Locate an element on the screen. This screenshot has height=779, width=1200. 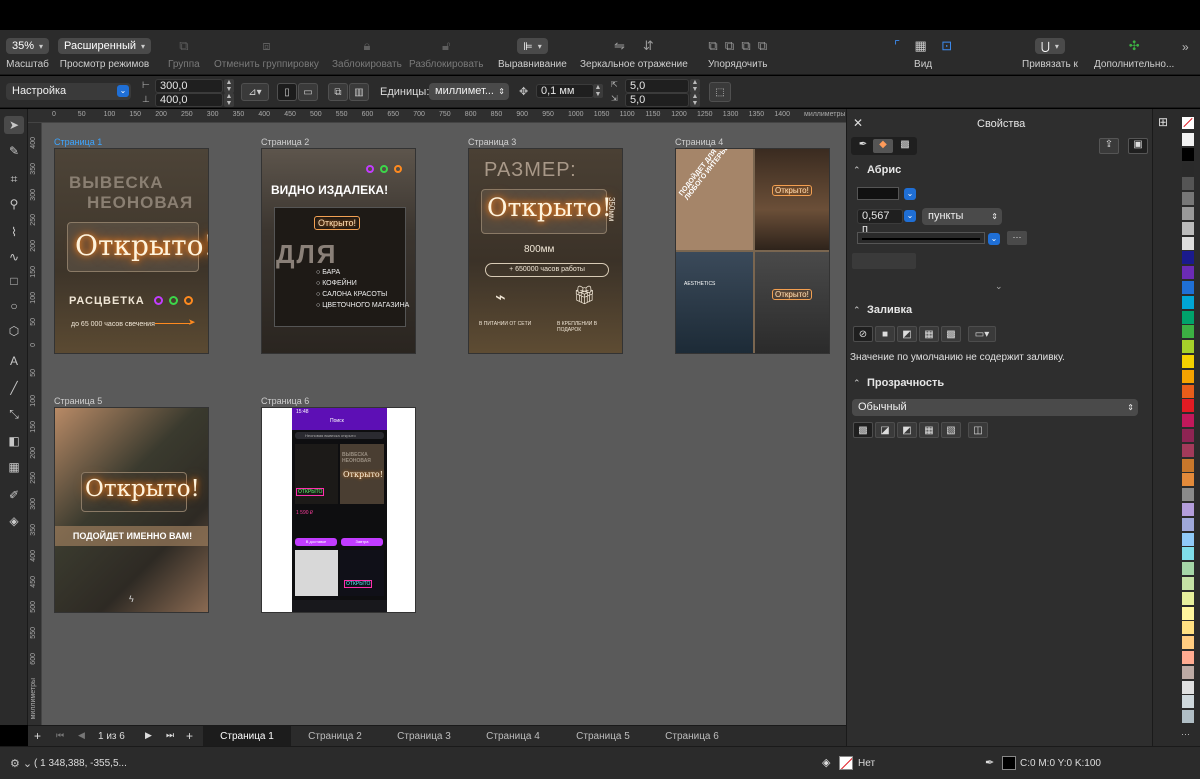
uniform-fill-icon: ■ is located at coordinates (885, 334).